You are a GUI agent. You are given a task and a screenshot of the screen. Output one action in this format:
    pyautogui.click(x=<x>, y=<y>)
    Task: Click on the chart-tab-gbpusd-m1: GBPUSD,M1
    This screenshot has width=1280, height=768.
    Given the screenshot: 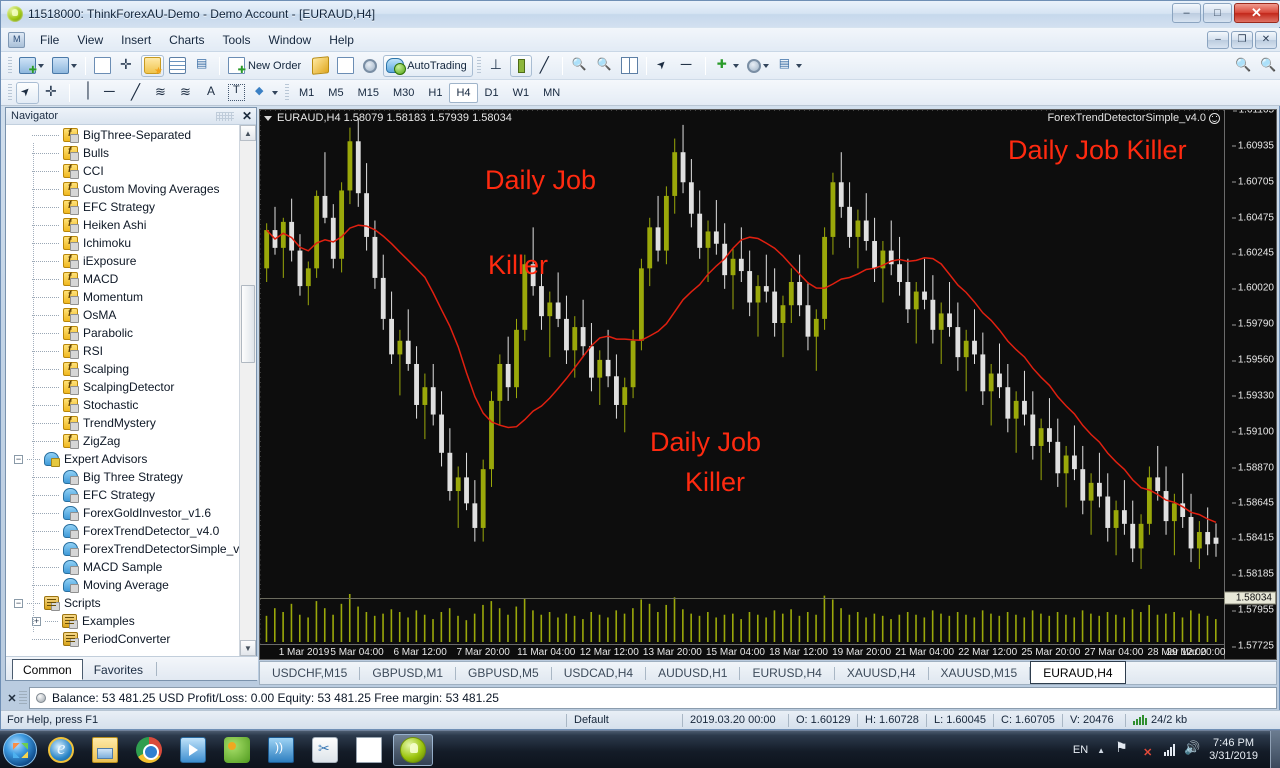 What is the action you would take?
    pyautogui.click(x=407, y=673)
    